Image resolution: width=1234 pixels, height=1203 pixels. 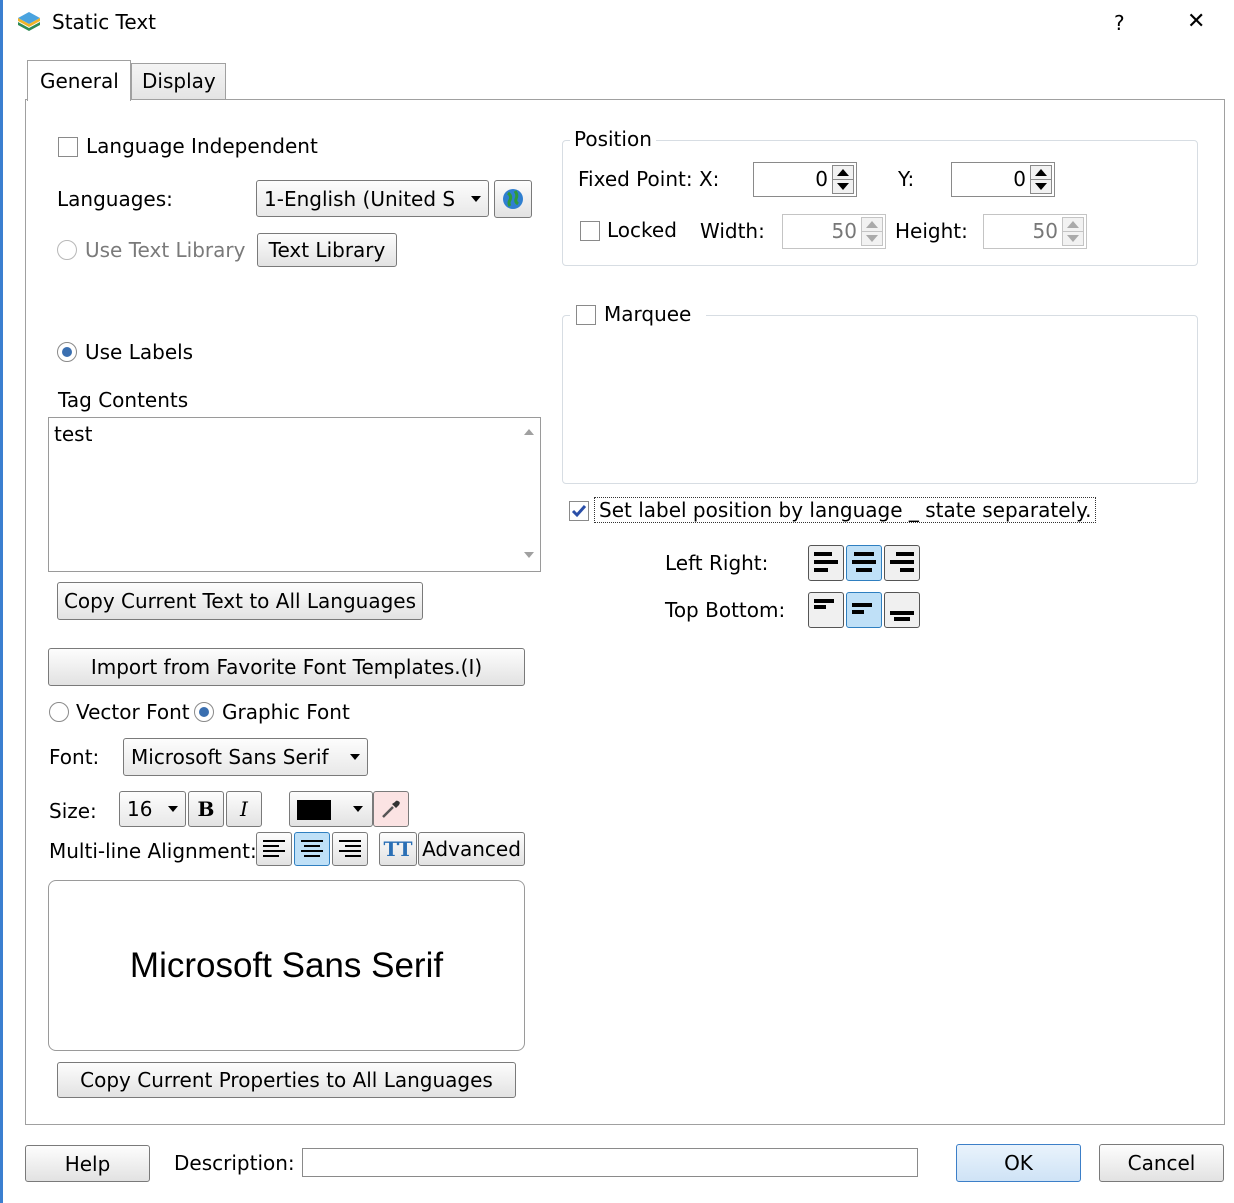 I want to click on import-font-templates-button: Import from Favorite Font Templates.(I), so click(x=286, y=667).